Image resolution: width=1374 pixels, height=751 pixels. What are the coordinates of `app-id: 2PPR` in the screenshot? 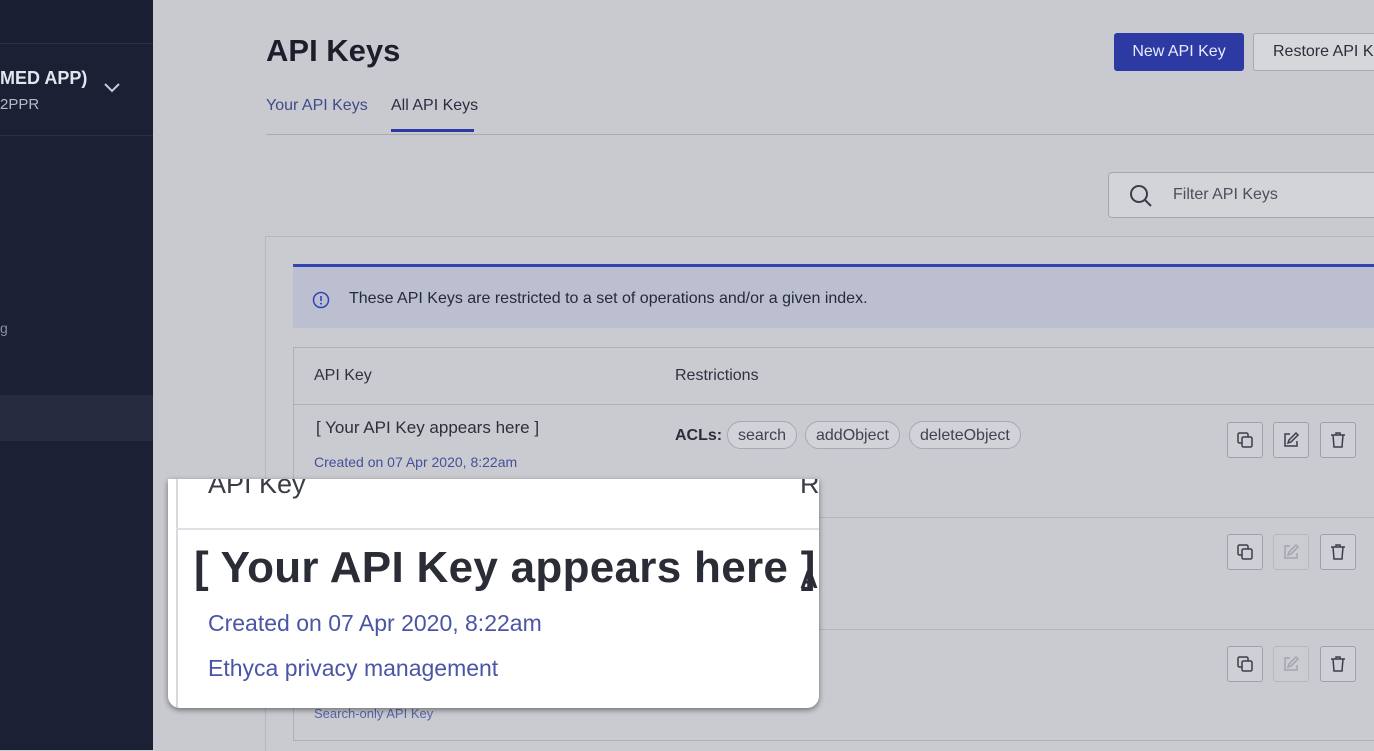 It's located at (20, 104).